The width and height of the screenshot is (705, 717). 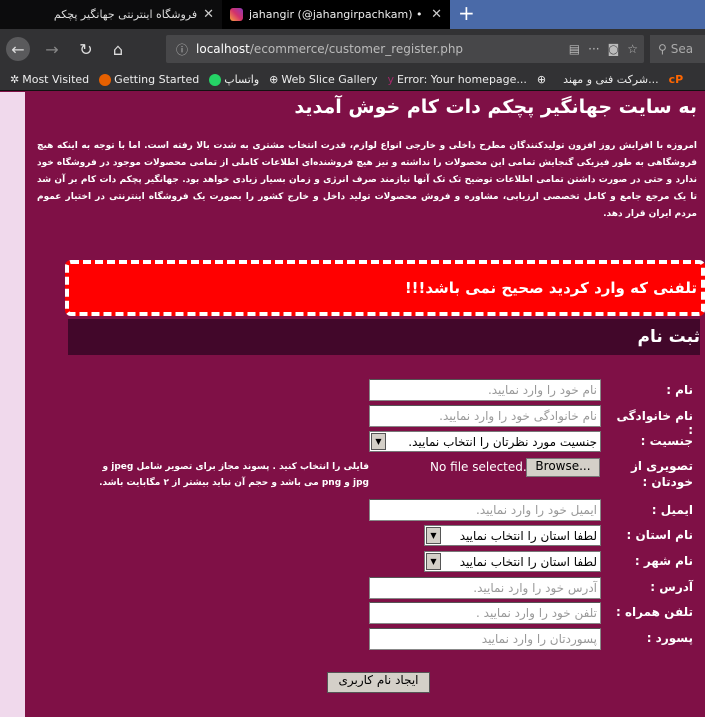 I want to click on new-tab-area: +, so click(x=577, y=14).